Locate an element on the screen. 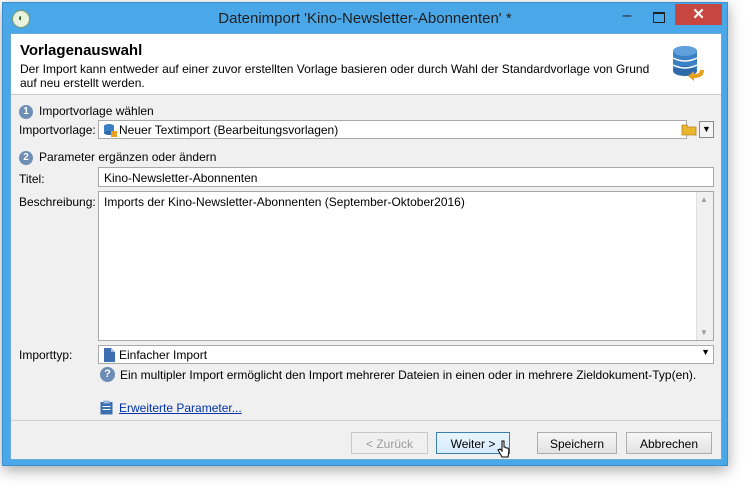 This screenshot has height=495, width=750. step-1-number: 1 is located at coordinates (26, 111).